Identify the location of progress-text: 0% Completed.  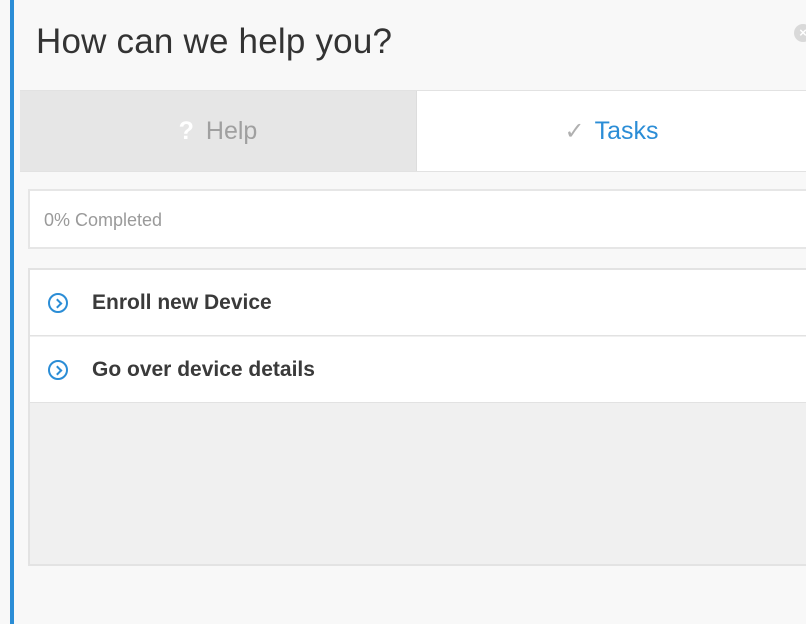
(103, 220).